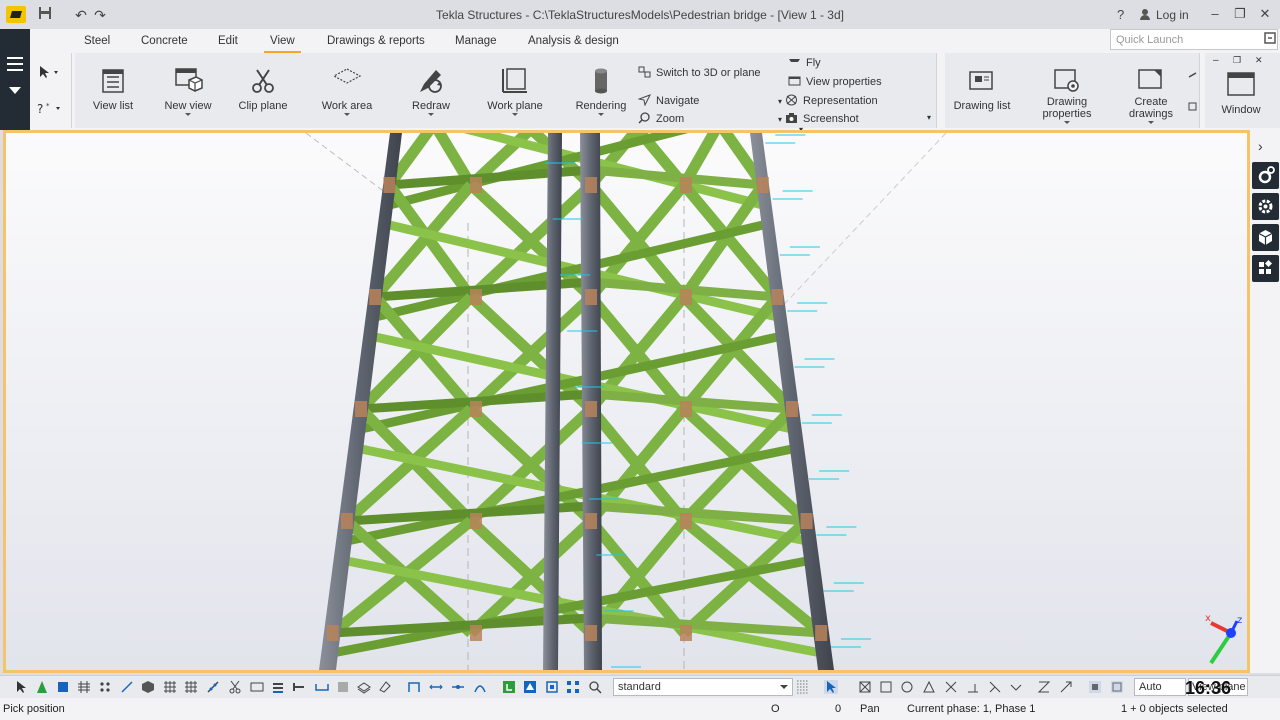 The width and height of the screenshot is (1280, 720). What do you see at coordinates (929, 117) in the screenshot?
I see `ribbon-group-expand-icon: ▾` at bounding box center [929, 117].